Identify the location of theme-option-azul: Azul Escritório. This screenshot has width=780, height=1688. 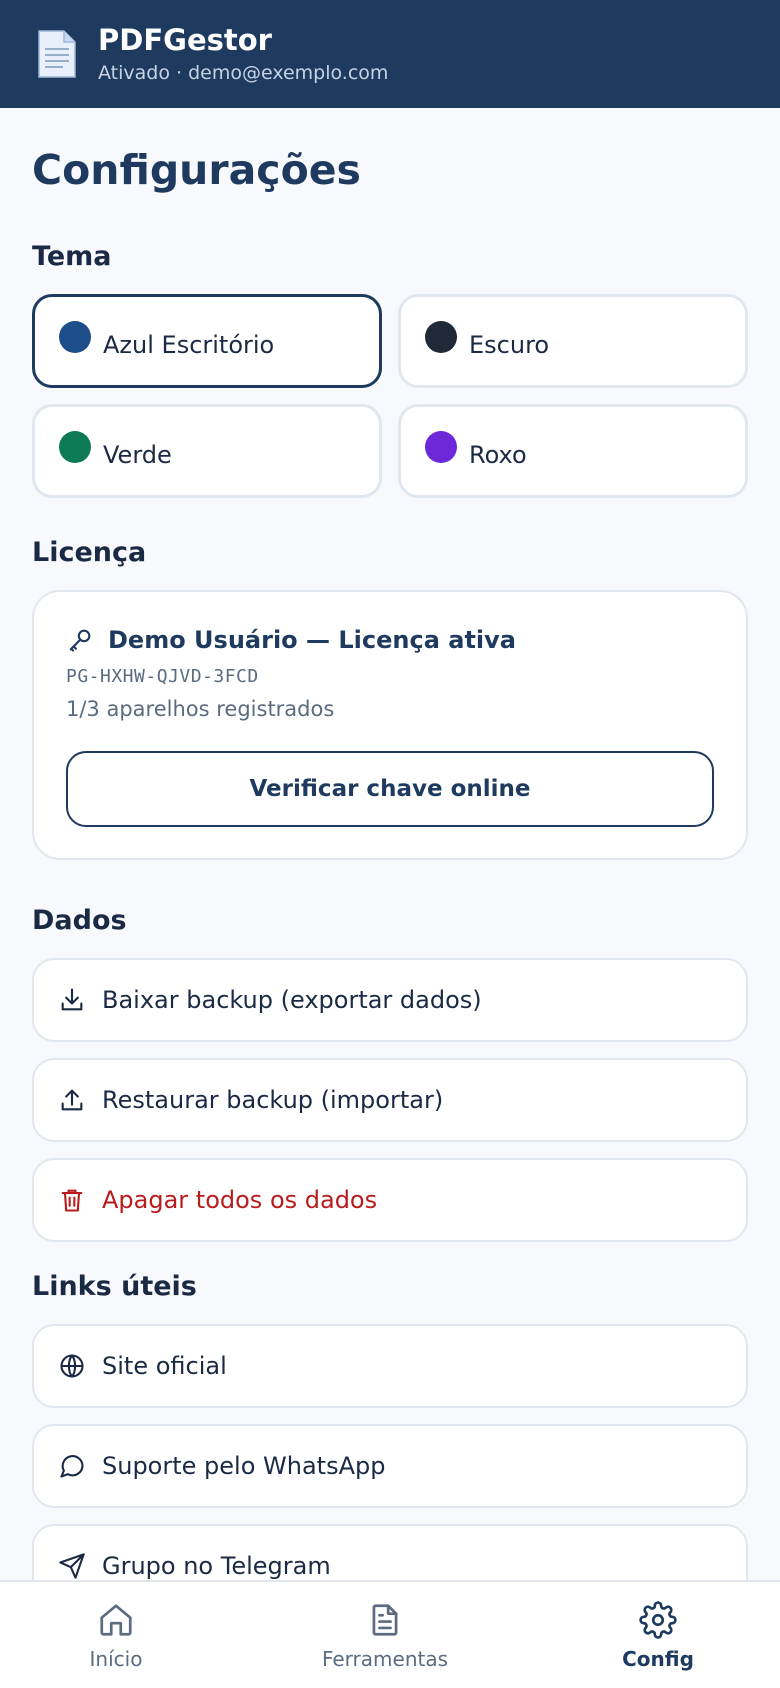
(207, 341).